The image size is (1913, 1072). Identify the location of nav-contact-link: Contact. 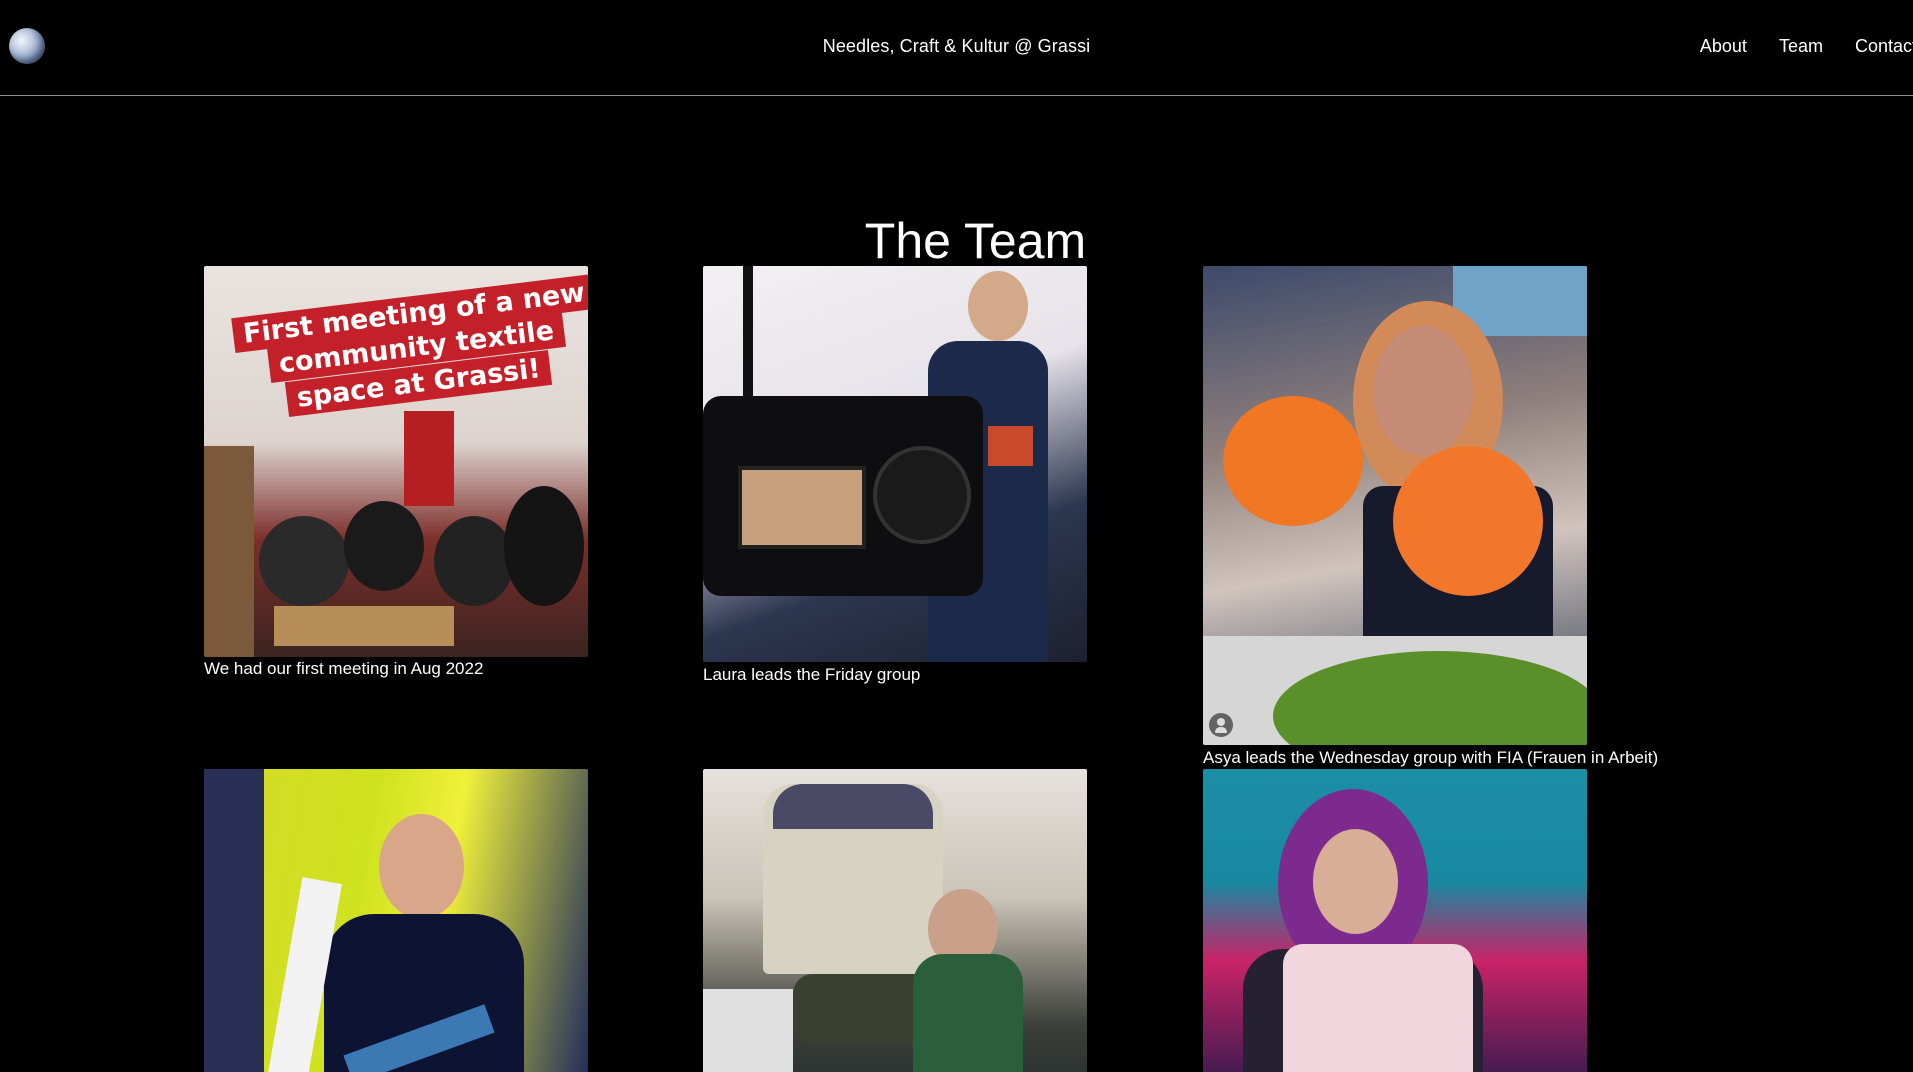
(1884, 46).